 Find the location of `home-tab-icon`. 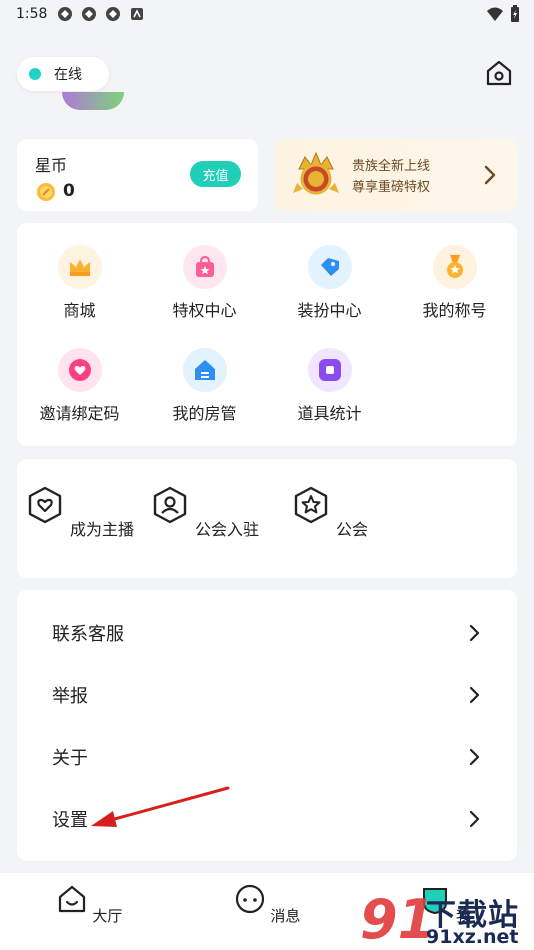

home-tab-icon is located at coordinates (71, 899).